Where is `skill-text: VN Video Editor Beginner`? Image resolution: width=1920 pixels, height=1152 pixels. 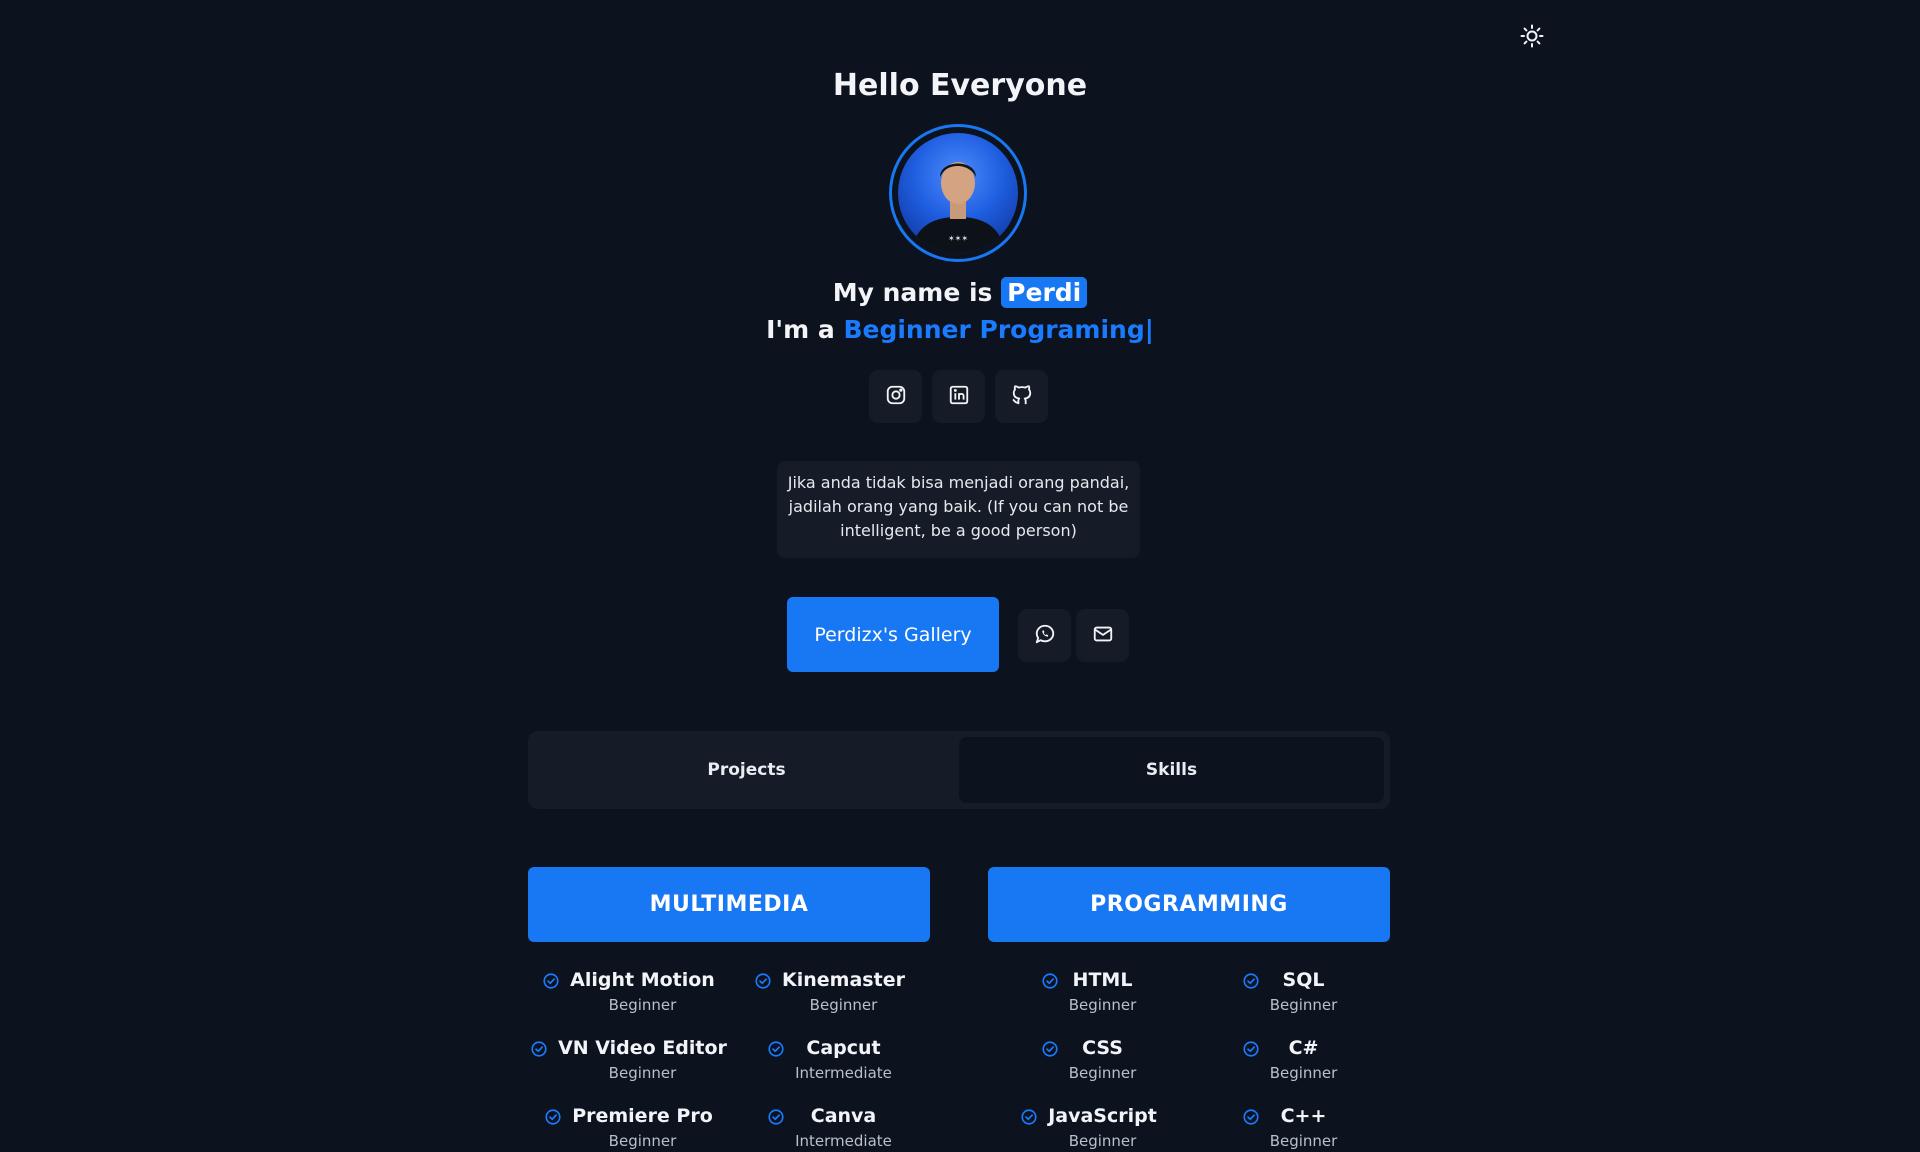 skill-text: VN Video Editor Beginner is located at coordinates (642, 1059).